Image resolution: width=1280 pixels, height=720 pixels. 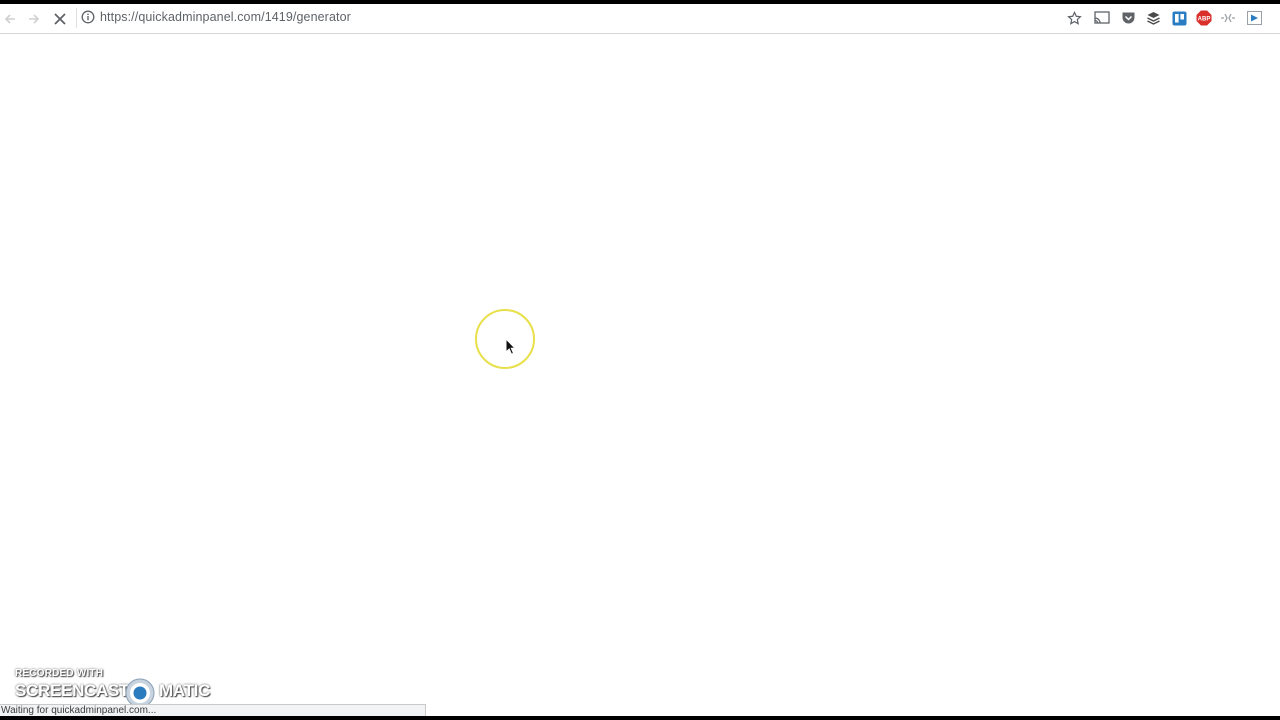 I want to click on watermark-brand-right: MATIC, so click(x=185, y=690).